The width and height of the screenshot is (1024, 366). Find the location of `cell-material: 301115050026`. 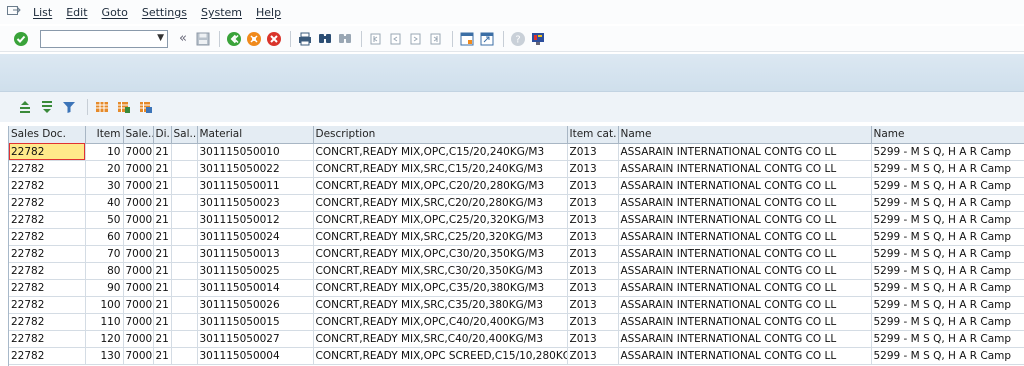

cell-material: 301115050026 is located at coordinates (255, 305).